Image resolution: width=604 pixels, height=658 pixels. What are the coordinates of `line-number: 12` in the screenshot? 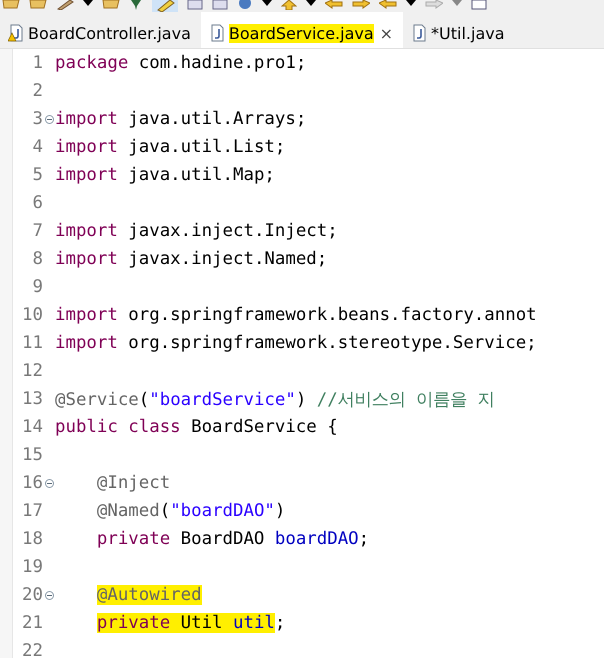 It's located at (32, 371).